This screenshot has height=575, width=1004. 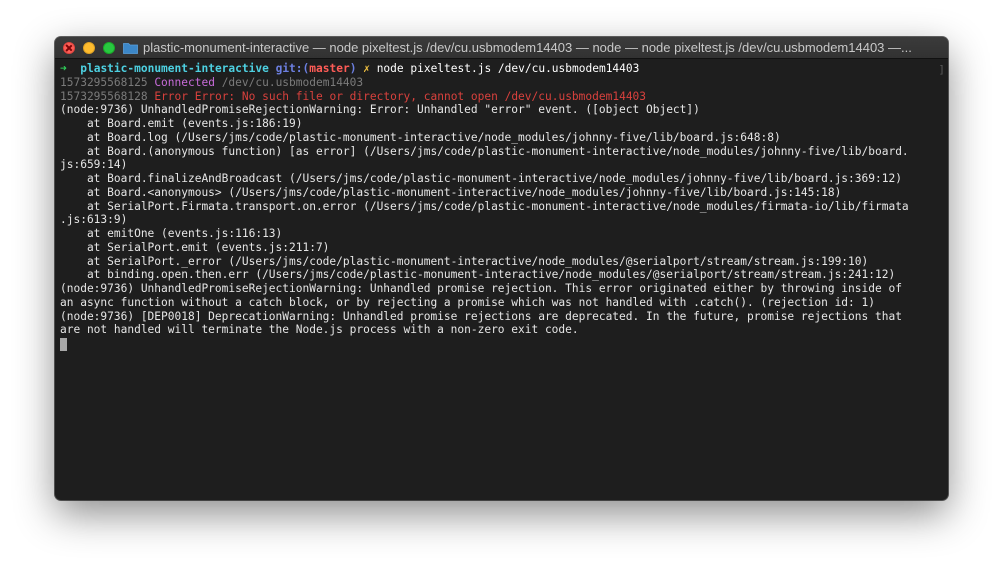 What do you see at coordinates (104, 82) in the screenshot?
I see `log-timestamp: 1573295568125` at bounding box center [104, 82].